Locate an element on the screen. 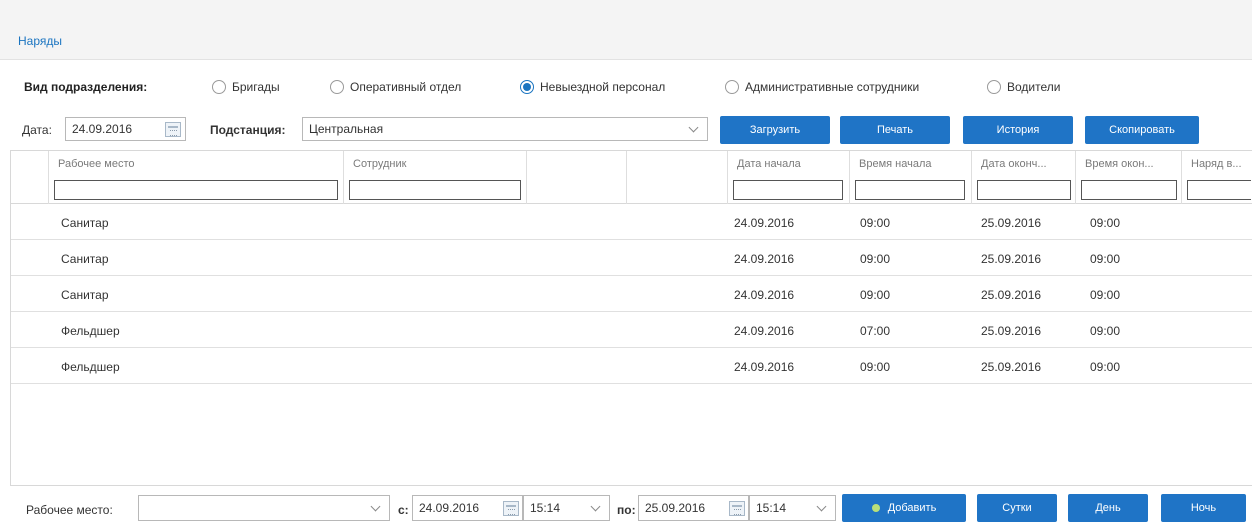 Image resolution: width=1252 pixels, height=522 pixels. header-workplace: Рабочее место is located at coordinates (196, 177).